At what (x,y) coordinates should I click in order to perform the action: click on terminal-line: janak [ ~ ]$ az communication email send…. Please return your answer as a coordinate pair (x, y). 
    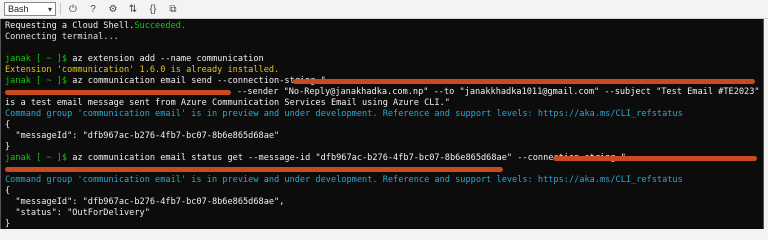
    Looking at the image, I should click on (165, 81).